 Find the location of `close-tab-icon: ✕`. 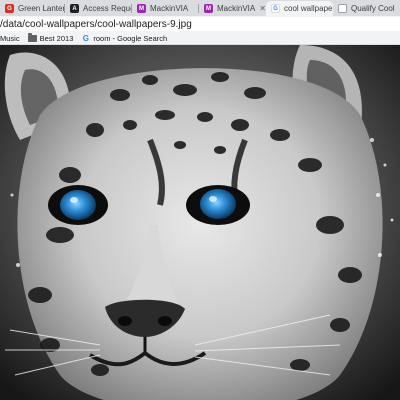

close-tab-icon: ✕ is located at coordinates (262, 8).